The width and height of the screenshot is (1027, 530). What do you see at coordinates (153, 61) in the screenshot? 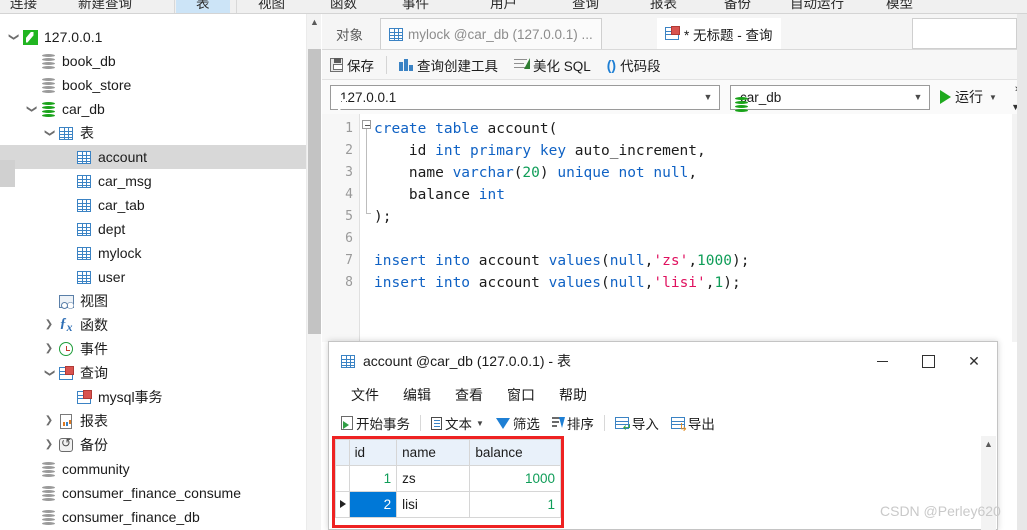
I see `tree-item-book_db: book_db` at bounding box center [153, 61].